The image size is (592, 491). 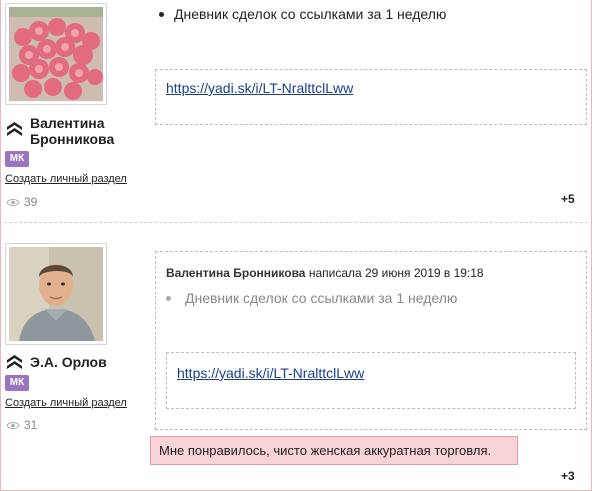 I want to click on author-name-line2: Бронникова, so click(x=72, y=139).